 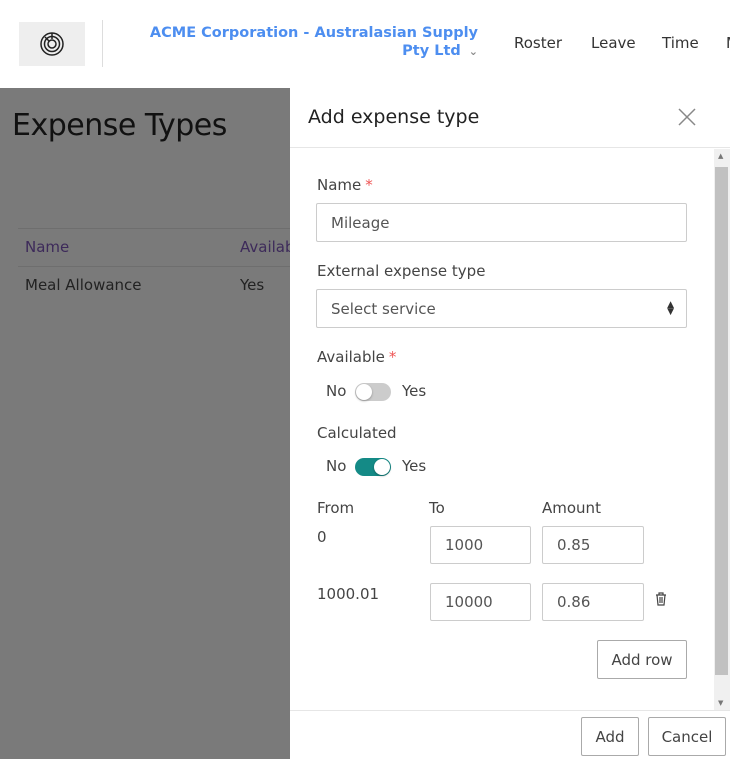 I want to click on nav-roster: Roster, so click(x=538, y=43).